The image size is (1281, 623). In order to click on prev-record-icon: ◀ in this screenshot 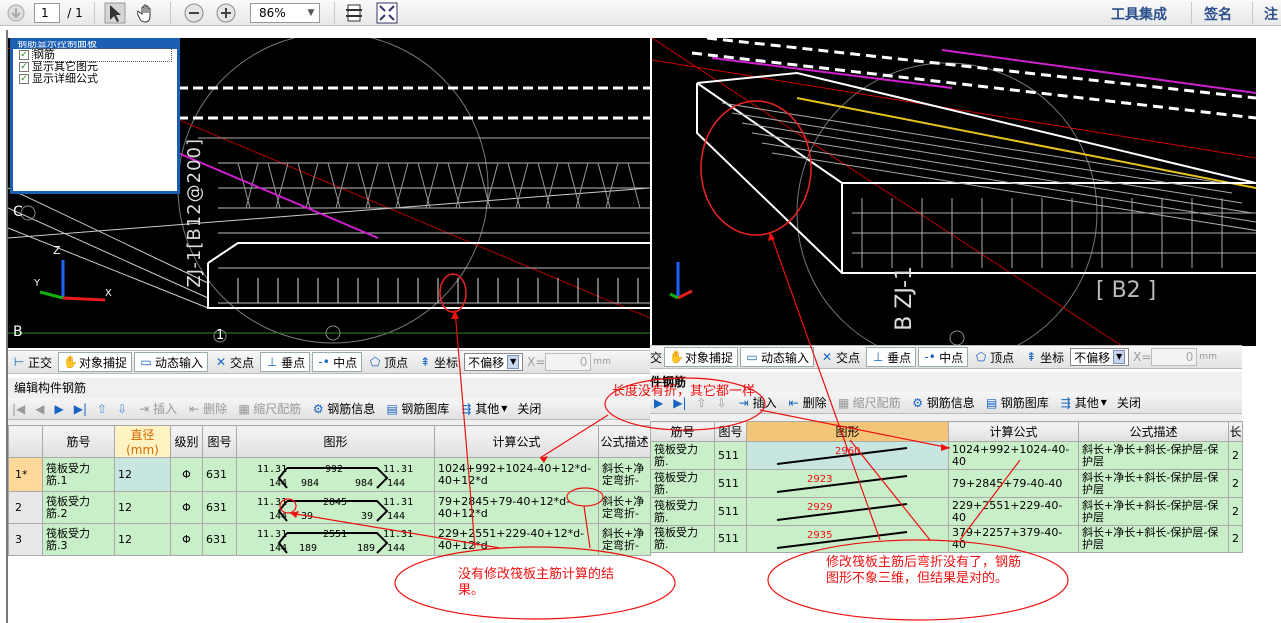, I will do `click(39, 409)`.